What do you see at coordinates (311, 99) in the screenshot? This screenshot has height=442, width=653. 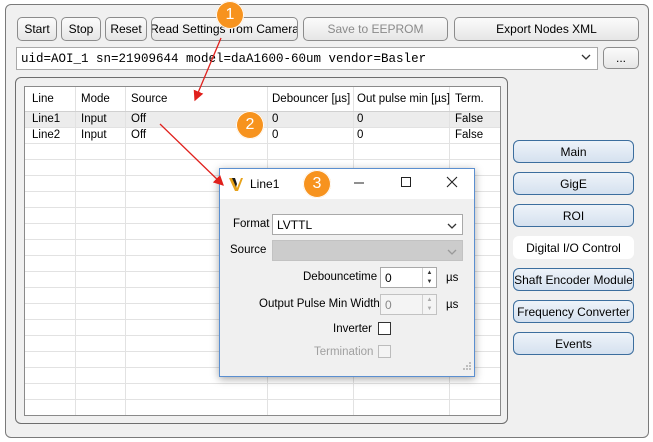 I see `column-header-debouncer: Debouncer [µs]` at bounding box center [311, 99].